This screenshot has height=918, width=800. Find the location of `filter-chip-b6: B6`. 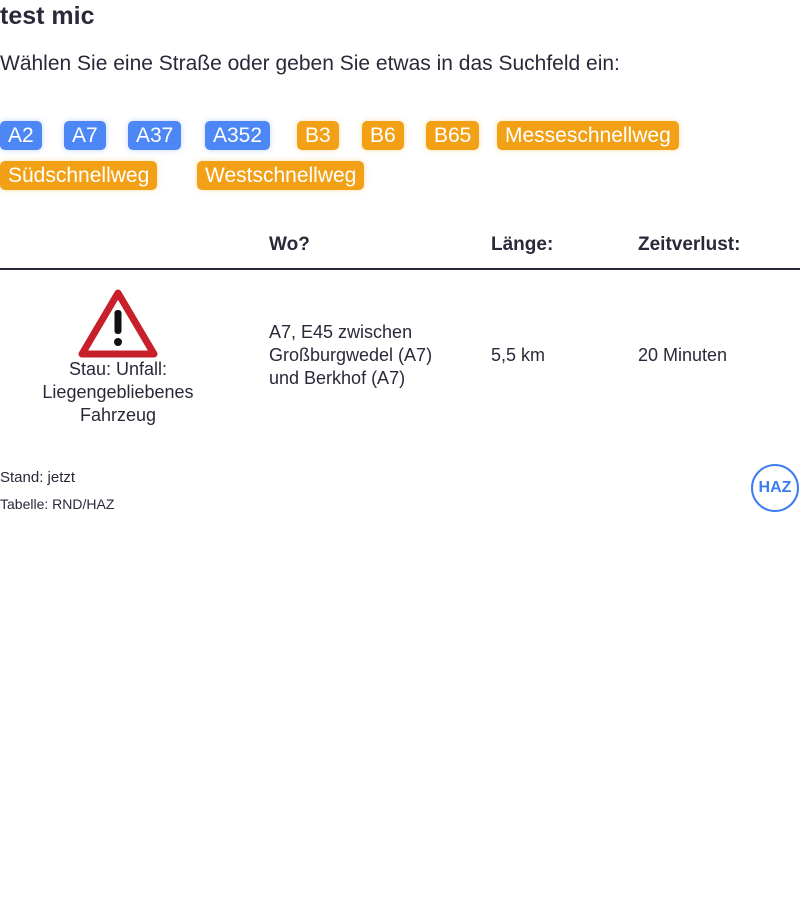

filter-chip-b6: B6 is located at coordinates (383, 135).